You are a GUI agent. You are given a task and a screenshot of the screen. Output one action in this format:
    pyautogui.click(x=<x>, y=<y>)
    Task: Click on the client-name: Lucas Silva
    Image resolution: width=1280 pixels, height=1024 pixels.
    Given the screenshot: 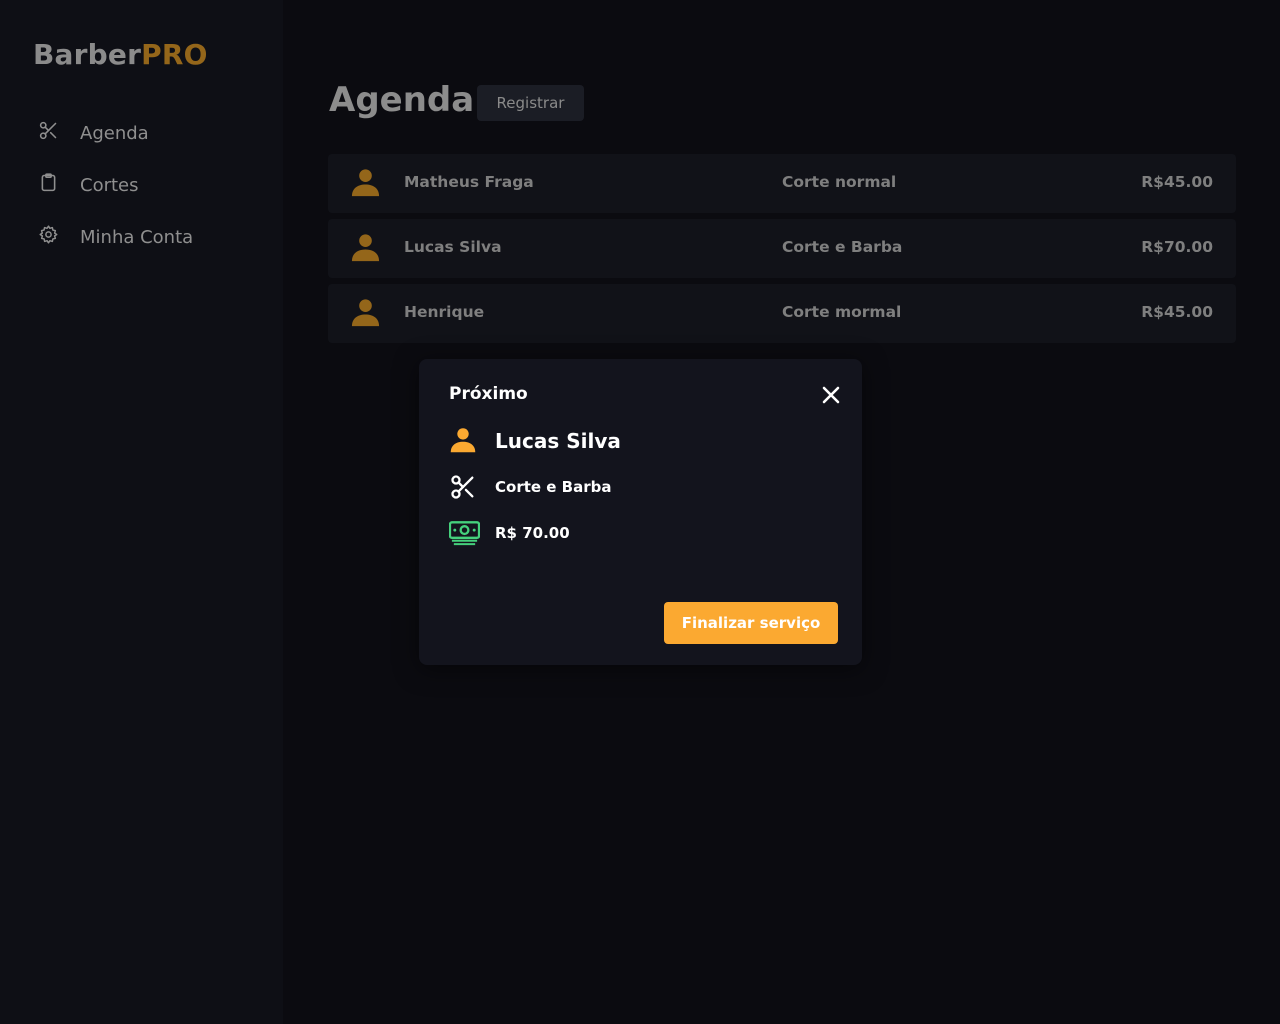 What is the action you would take?
    pyautogui.click(x=453, y=247)
    